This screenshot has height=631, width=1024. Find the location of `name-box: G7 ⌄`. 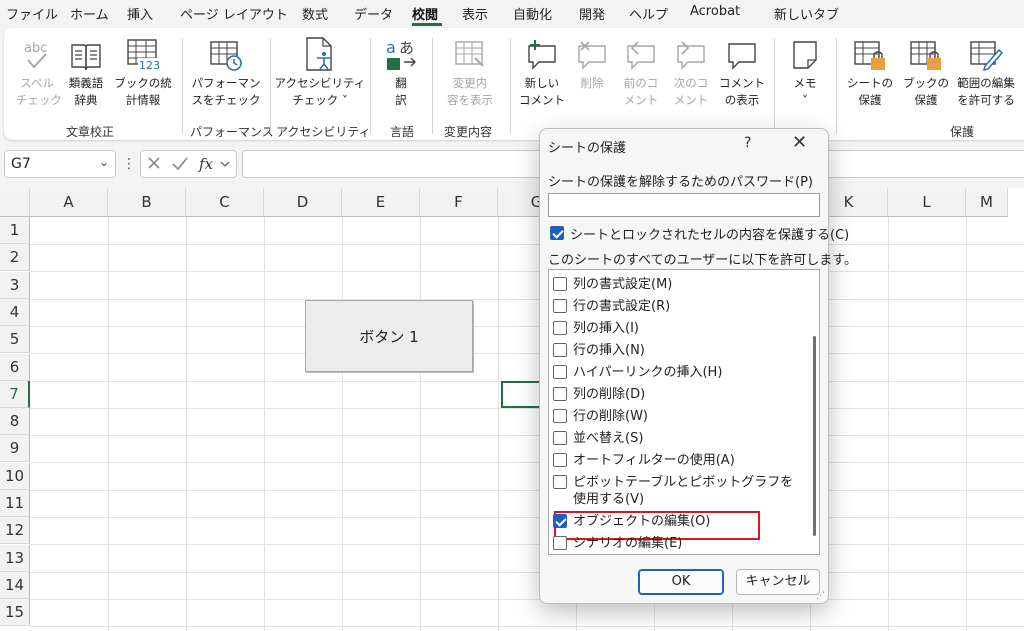

name-box: G7 ⌄ is located at coordinates (60, 164).